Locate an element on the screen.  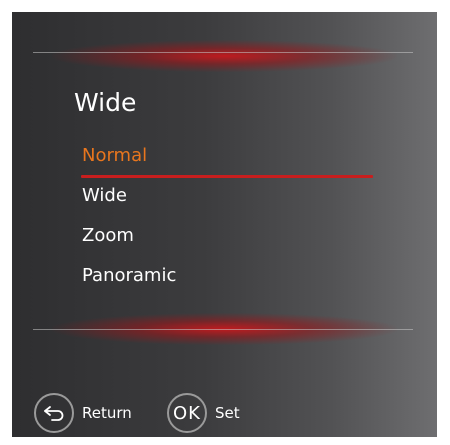
top-divider is located at coordinates (223, 52).